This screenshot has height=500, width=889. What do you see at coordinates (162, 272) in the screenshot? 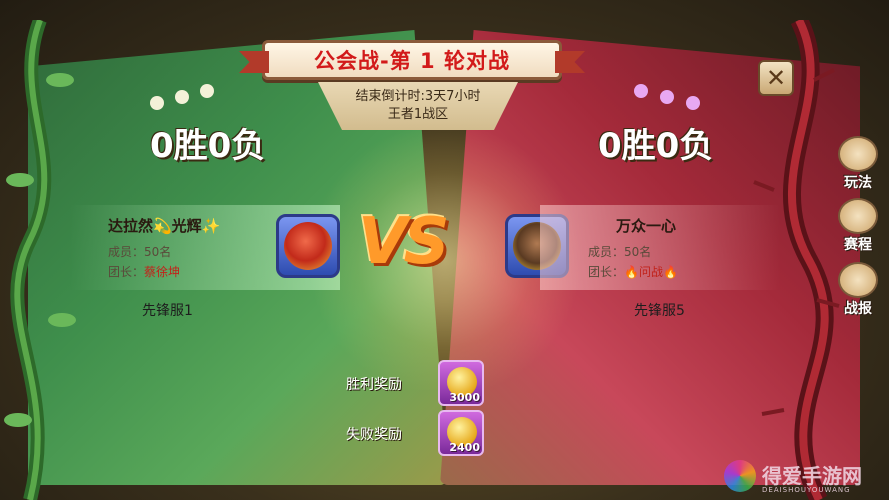
I see `left-guild-leader-name: 蔡徐坤` at bounding box center [162, 272].